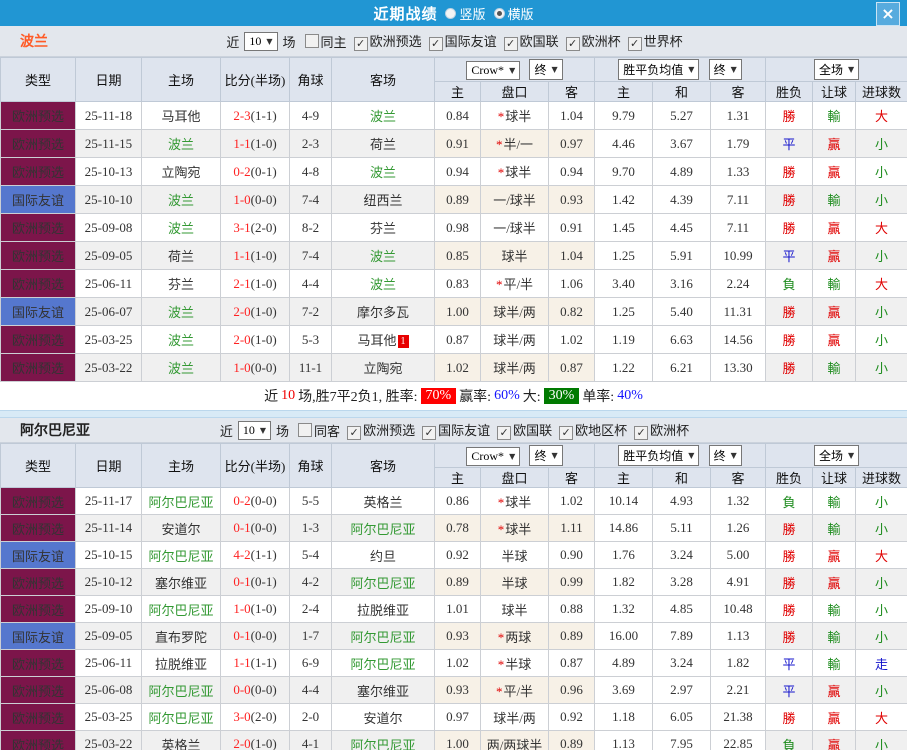  Describe the element at coordinates (738, 663) in the screenshot. I see `away-avg: 1.82` at that location.